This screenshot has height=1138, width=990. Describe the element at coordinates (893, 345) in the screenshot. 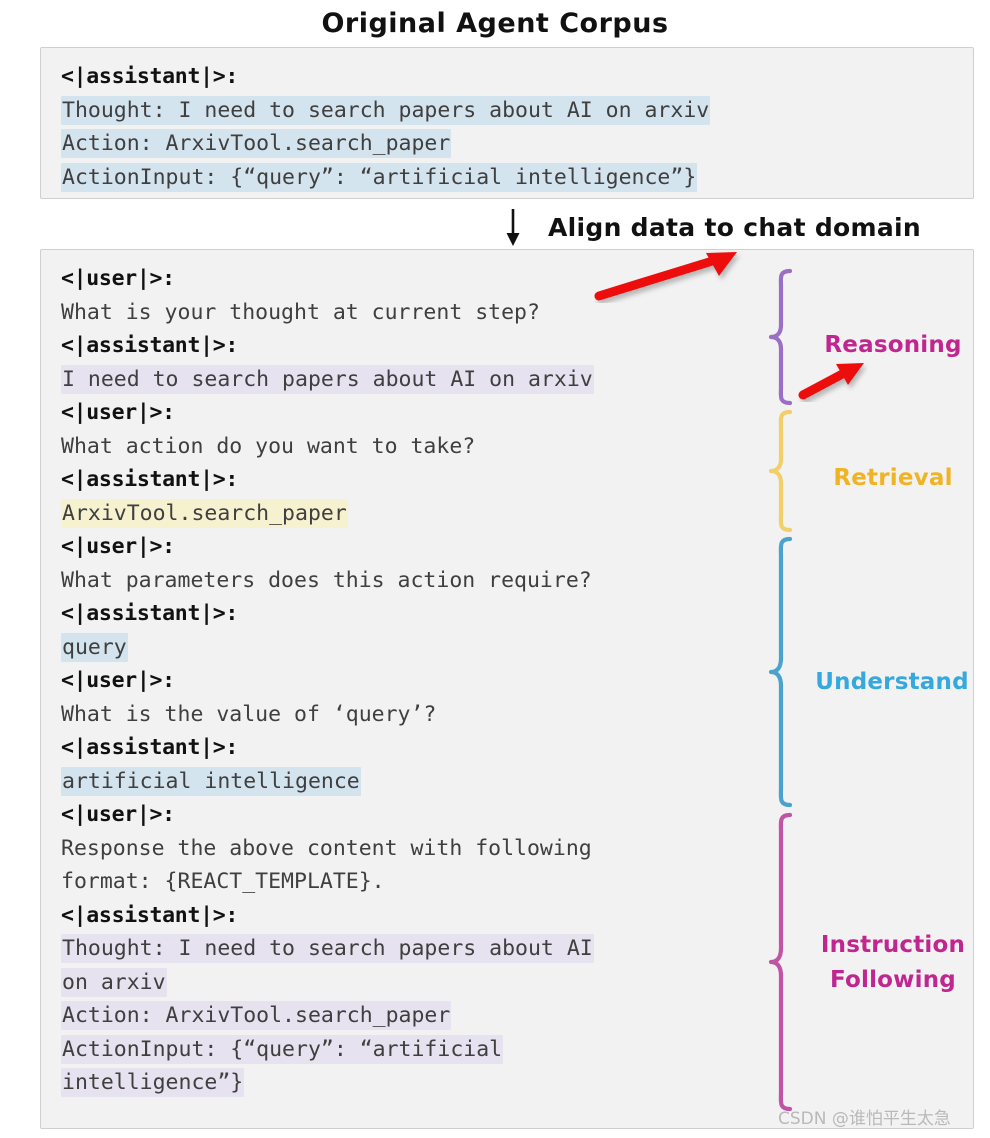

I see `group-label-reasoning: Reasoning` at that location.